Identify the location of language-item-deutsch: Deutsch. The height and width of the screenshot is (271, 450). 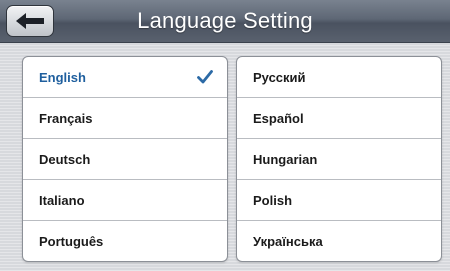
(125, 159).